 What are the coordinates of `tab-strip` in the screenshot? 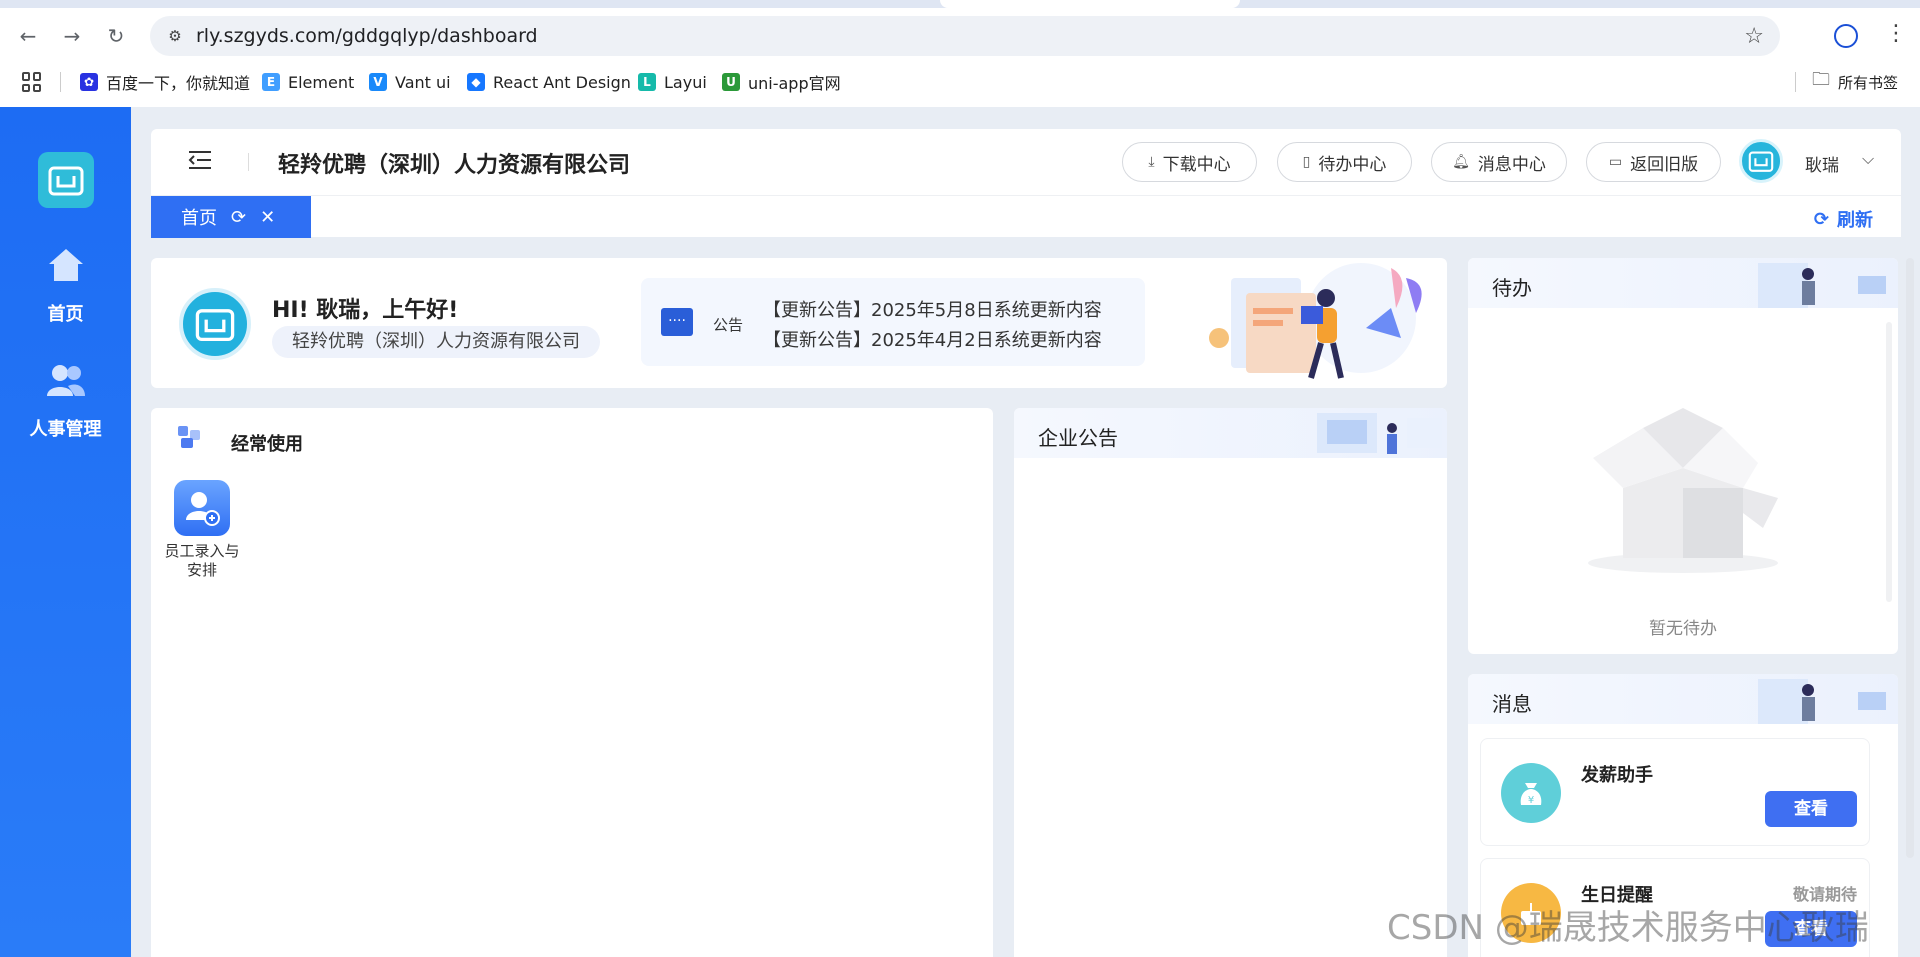 It's located at (960, 4).